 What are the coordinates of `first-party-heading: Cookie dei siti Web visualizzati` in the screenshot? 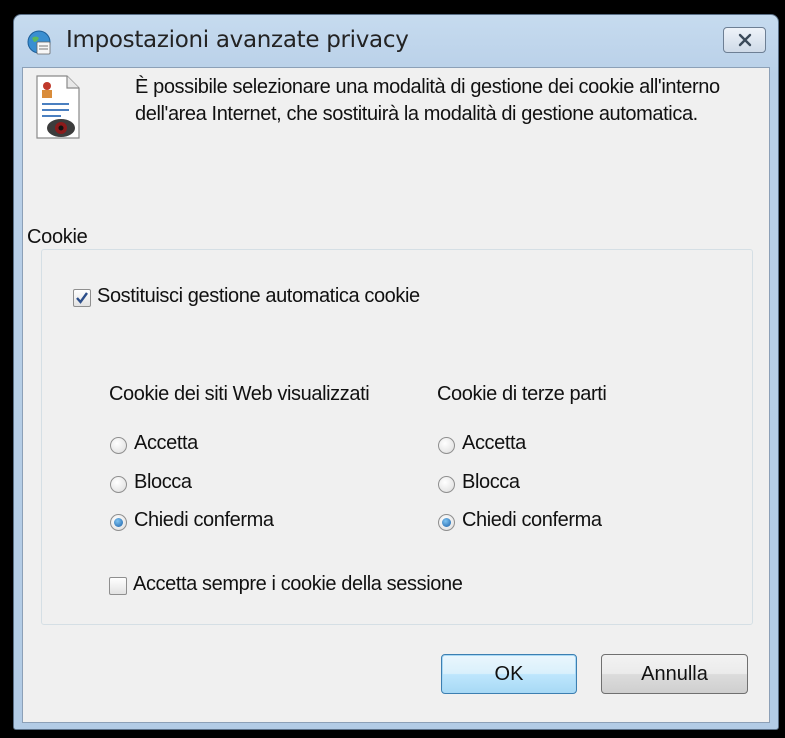 It's located at (239, 394).